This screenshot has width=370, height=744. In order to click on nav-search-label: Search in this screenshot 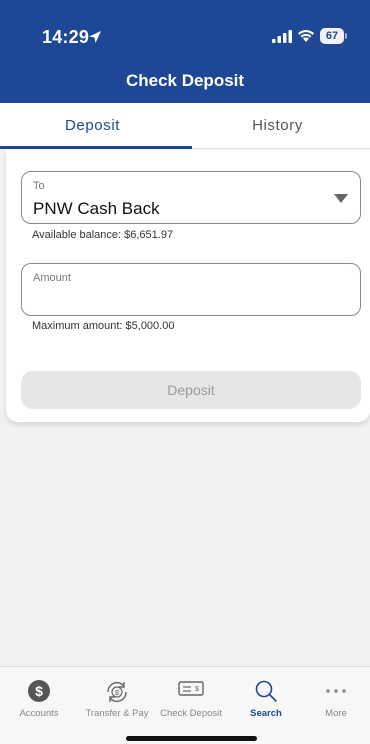, I will do `click(266, 713)`.